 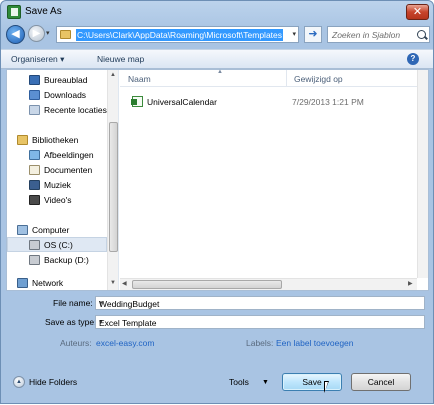 I want to click on hide-folders-label: Hide Folders, so click(x=53, y=382).